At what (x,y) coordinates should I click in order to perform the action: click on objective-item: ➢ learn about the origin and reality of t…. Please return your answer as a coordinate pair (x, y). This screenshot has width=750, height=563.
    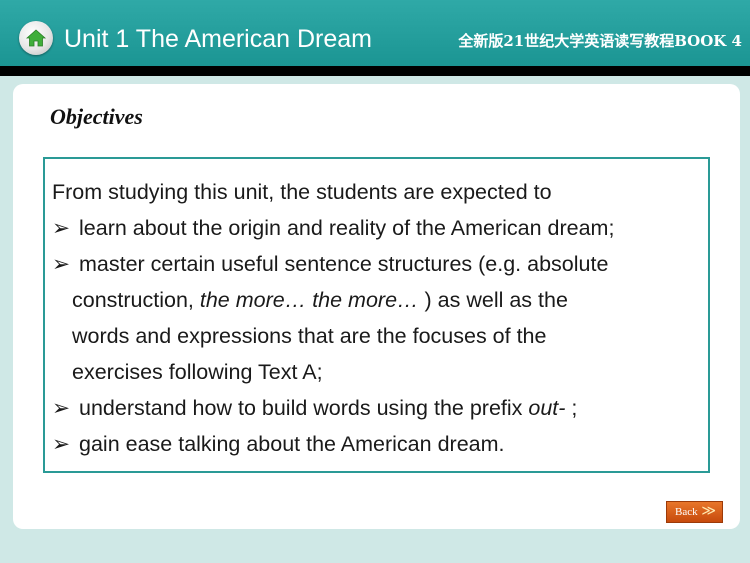
    Looking at the image, I should click on (333, 228).